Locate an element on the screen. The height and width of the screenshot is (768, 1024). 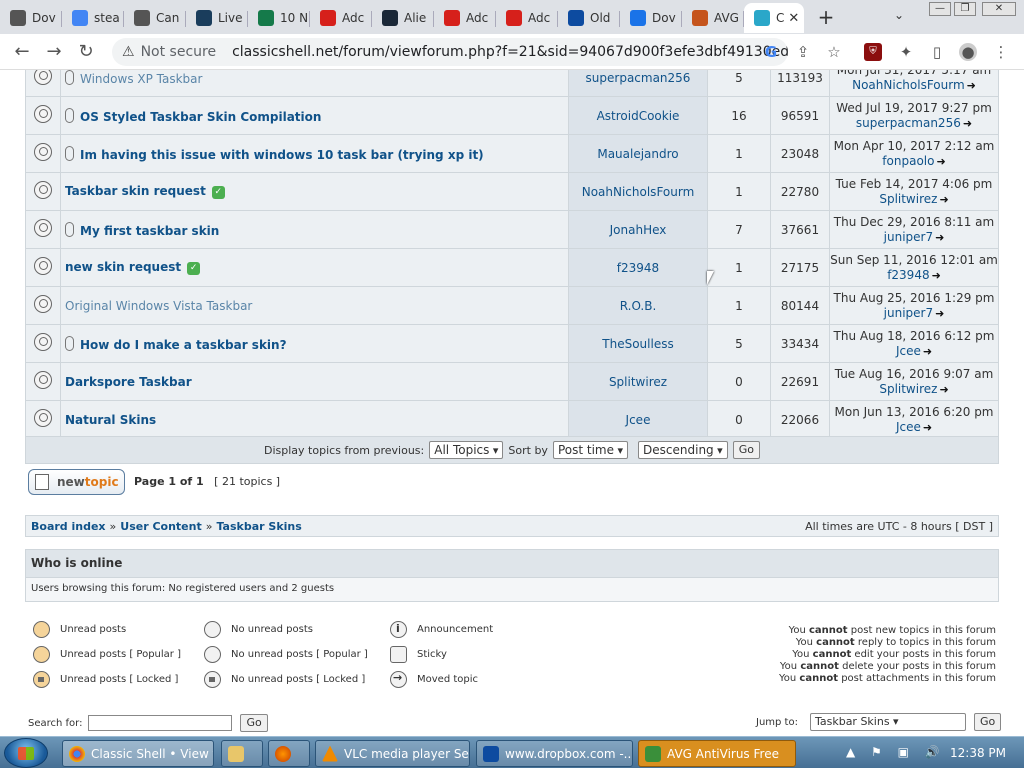
start-button is located at coordinates (26, 753).